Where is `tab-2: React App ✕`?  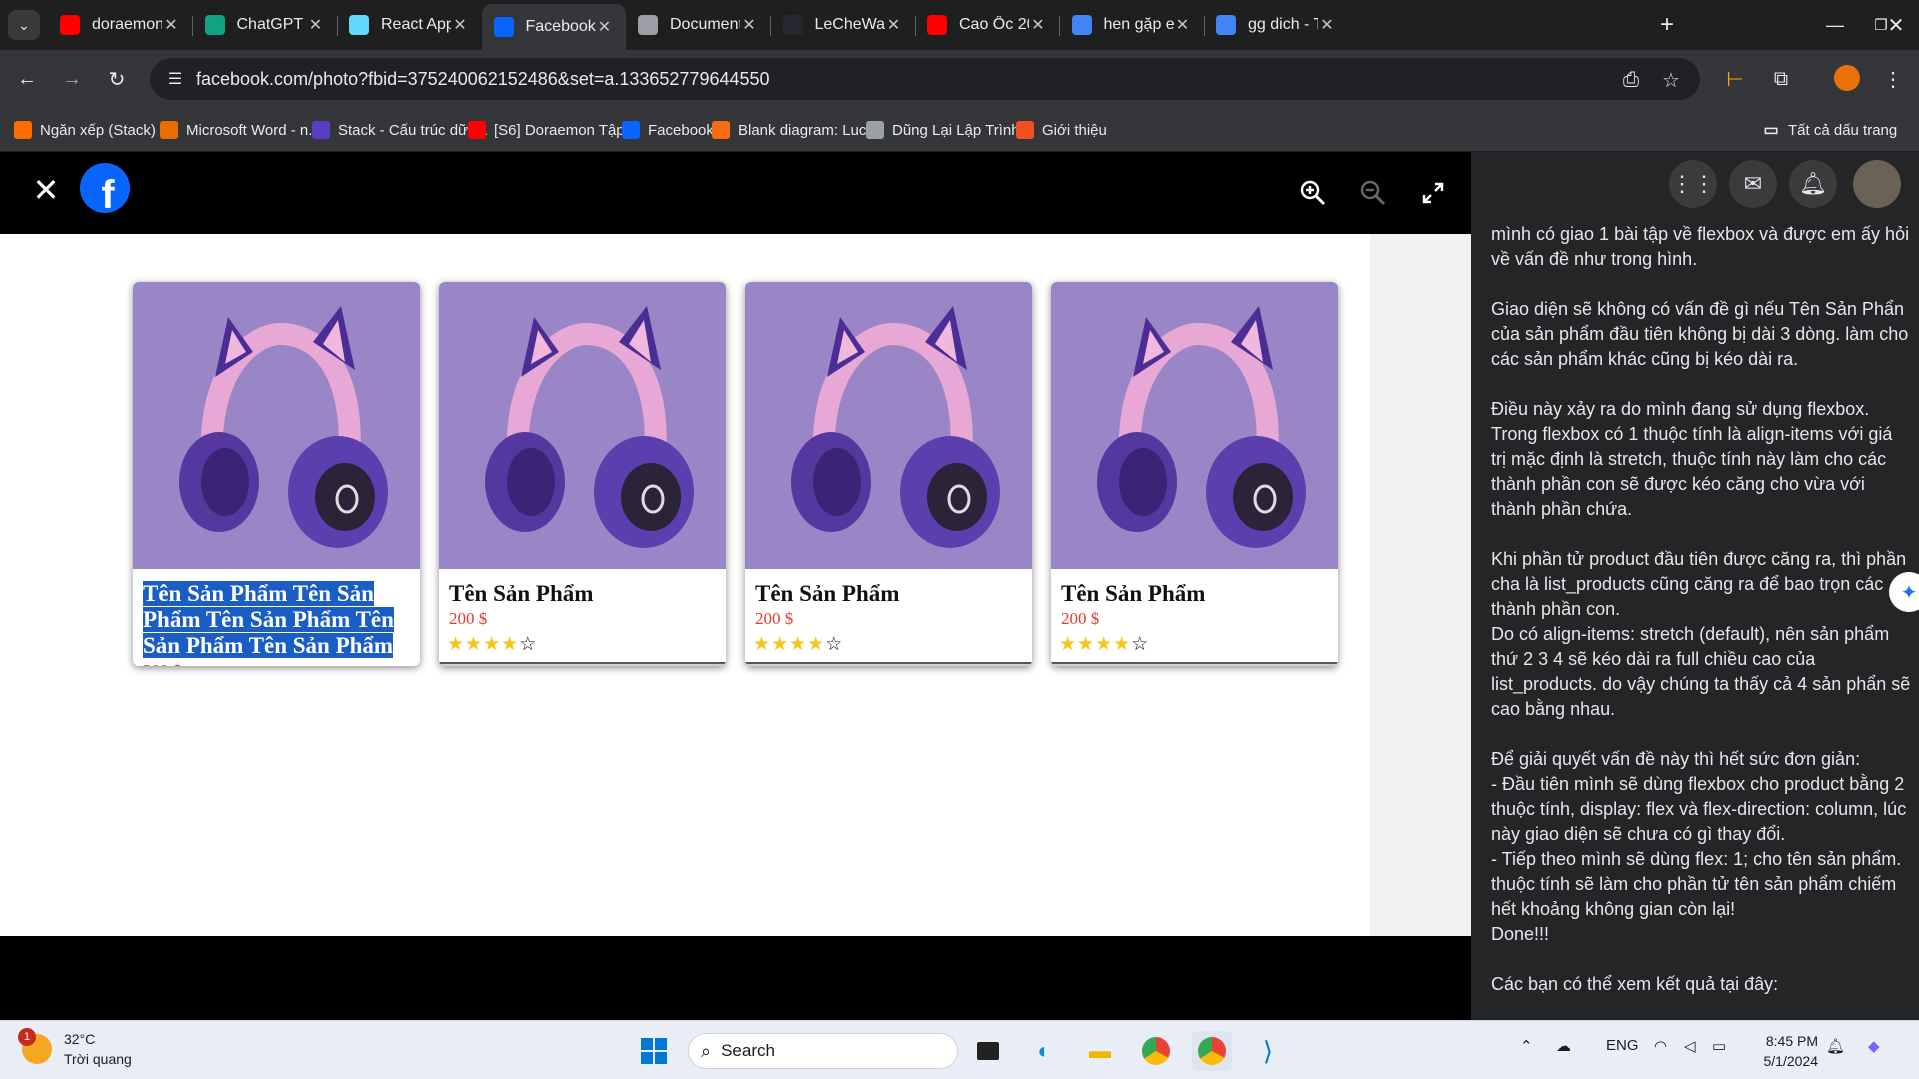 tab-2: React App ✕ is located at coordinates (409, 25).